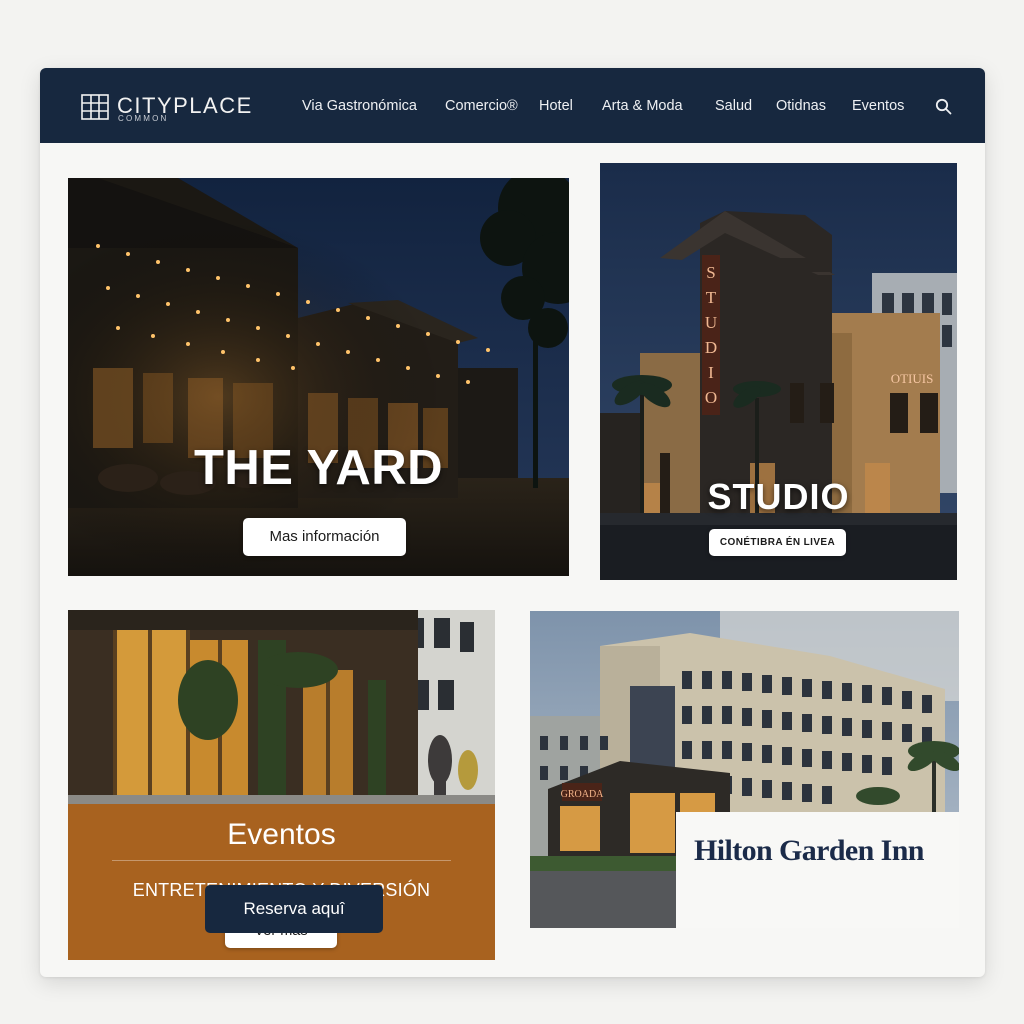 The image size is (1024, 1024). I want to click on hilton-panel: Hilton Garden Inn, so click(817, 870).